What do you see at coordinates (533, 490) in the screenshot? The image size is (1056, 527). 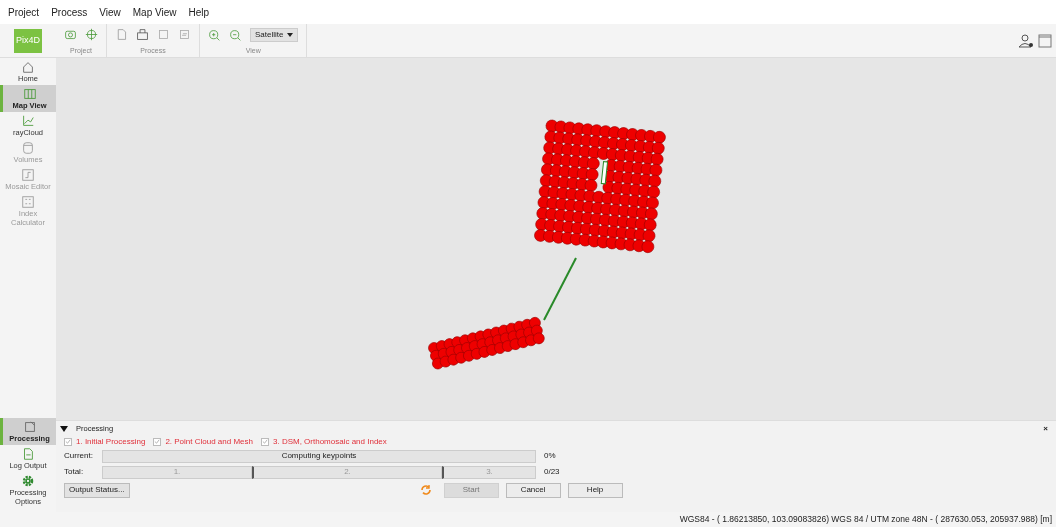 I see `action-button: Cancel` at bounding box center [533, 490].